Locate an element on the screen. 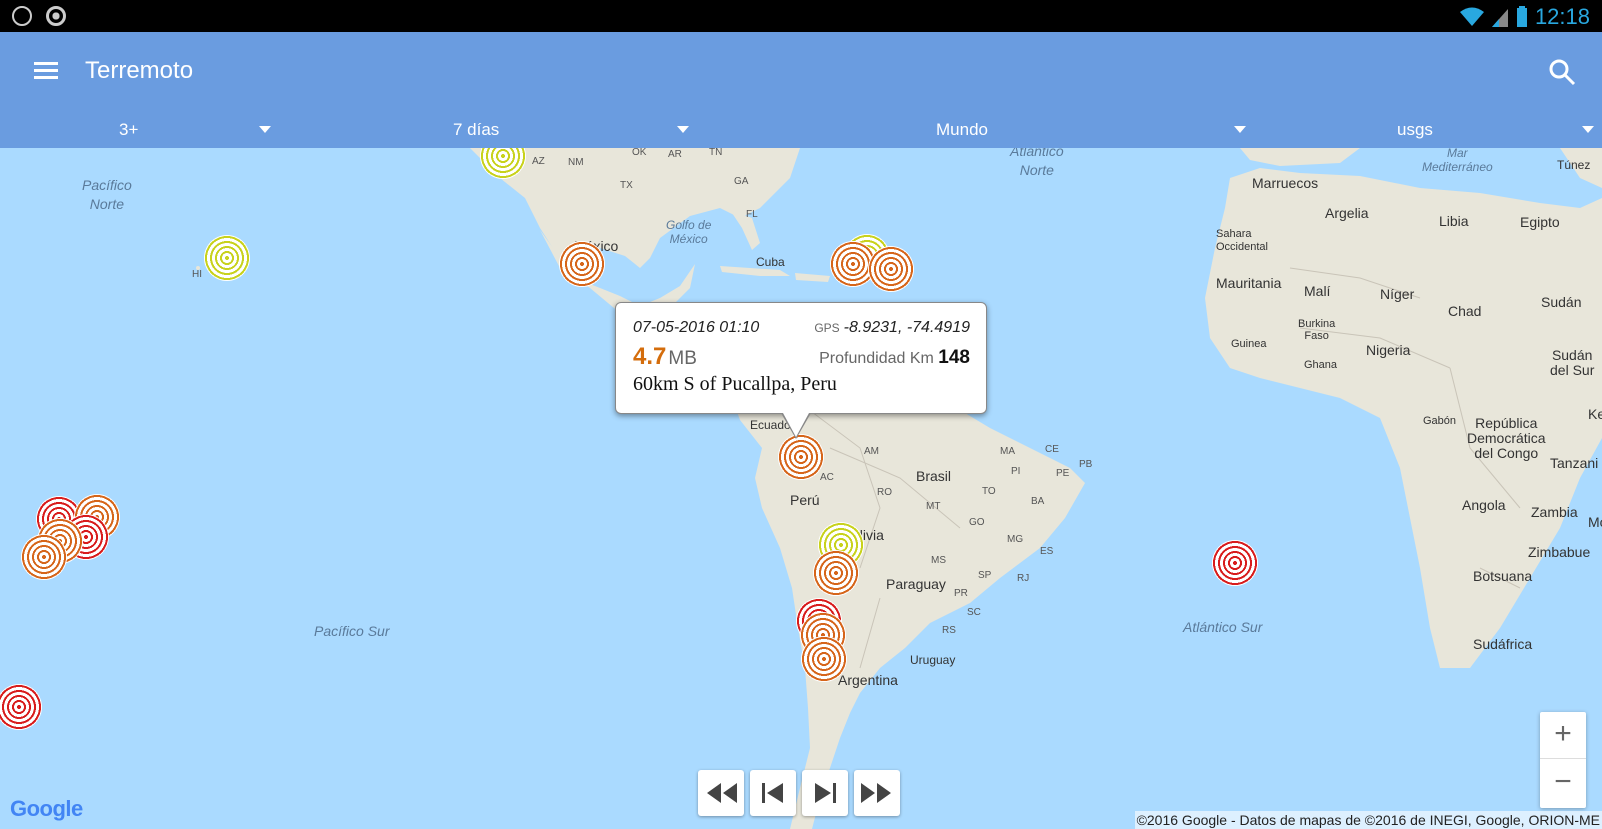 The image size is (1602, 829). state-label: AC is located at coordinates (827, 477).